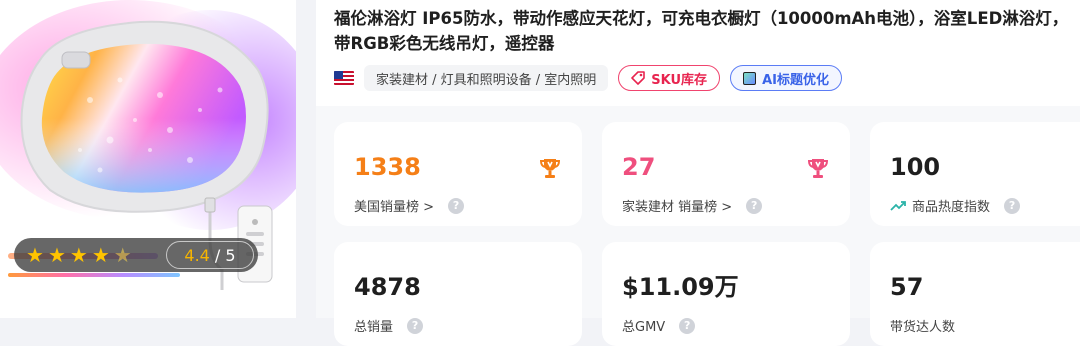 The height and width of the screenshot is (346, 1080). What do you see at coordinates (638, 78) in the screenshot?
I see `tag-icon` at bounding box center [638, 78].